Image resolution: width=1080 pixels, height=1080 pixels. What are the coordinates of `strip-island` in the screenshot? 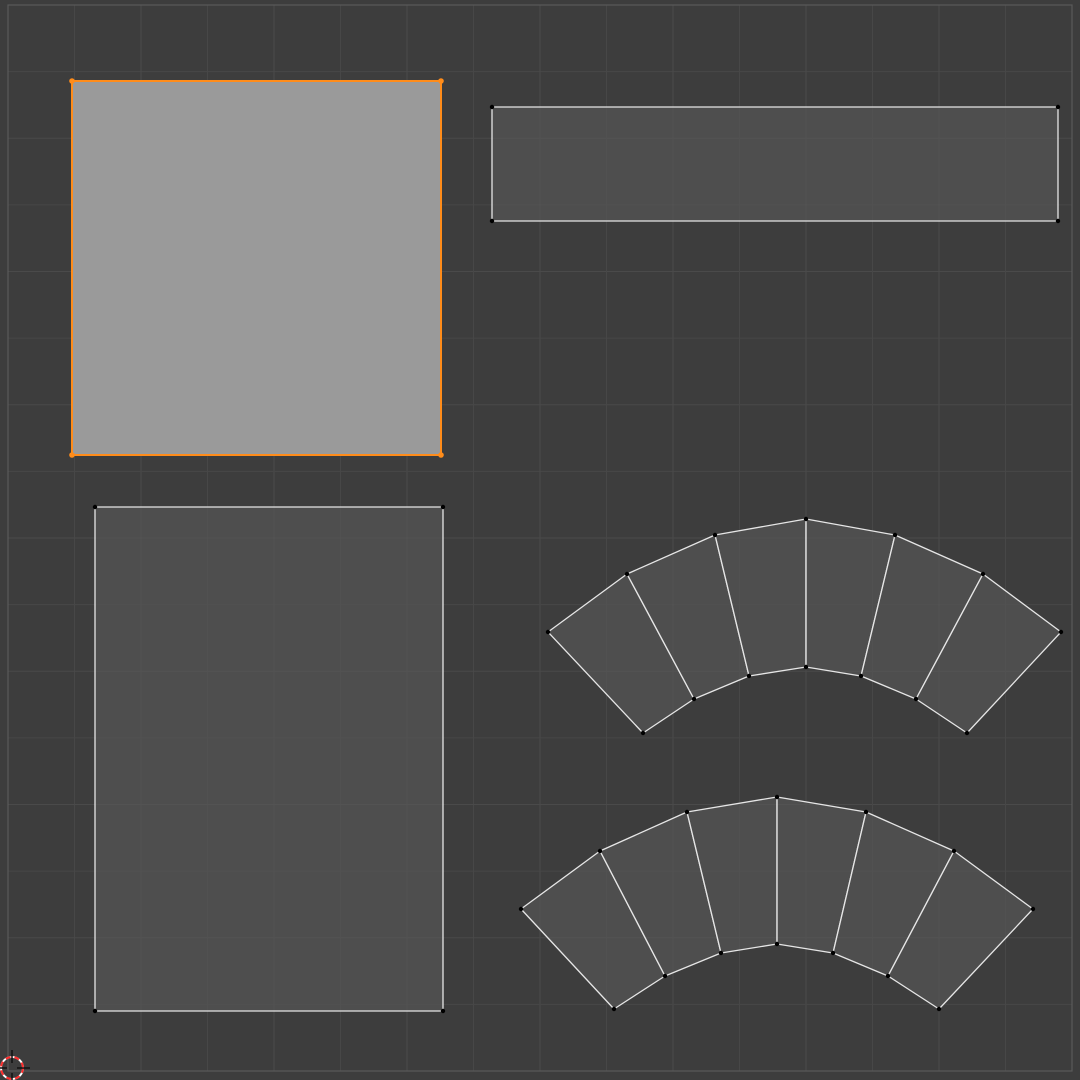 It's located at (775, 164).